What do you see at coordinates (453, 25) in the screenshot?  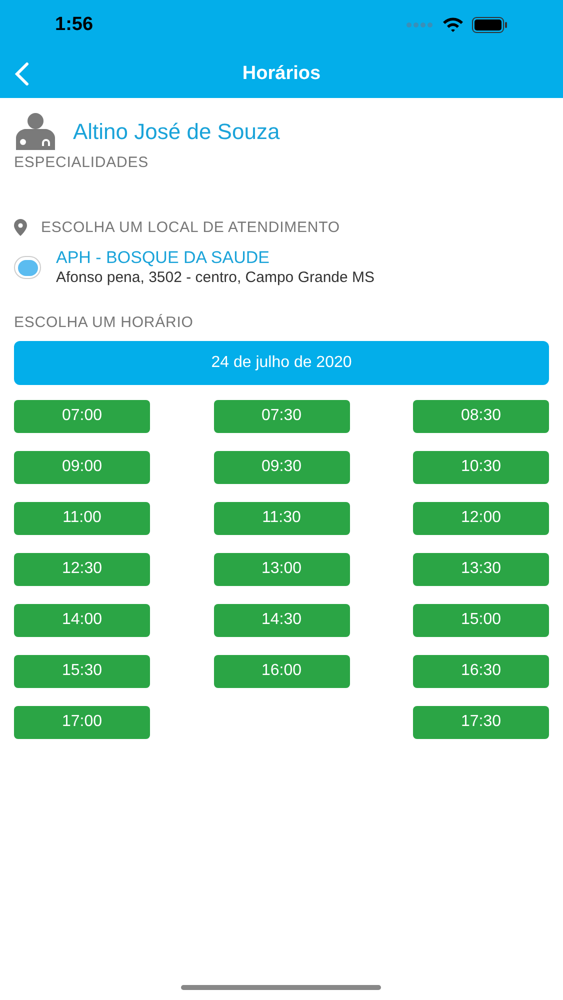 I see `wifi-icon` at bounding box center [453, 25].